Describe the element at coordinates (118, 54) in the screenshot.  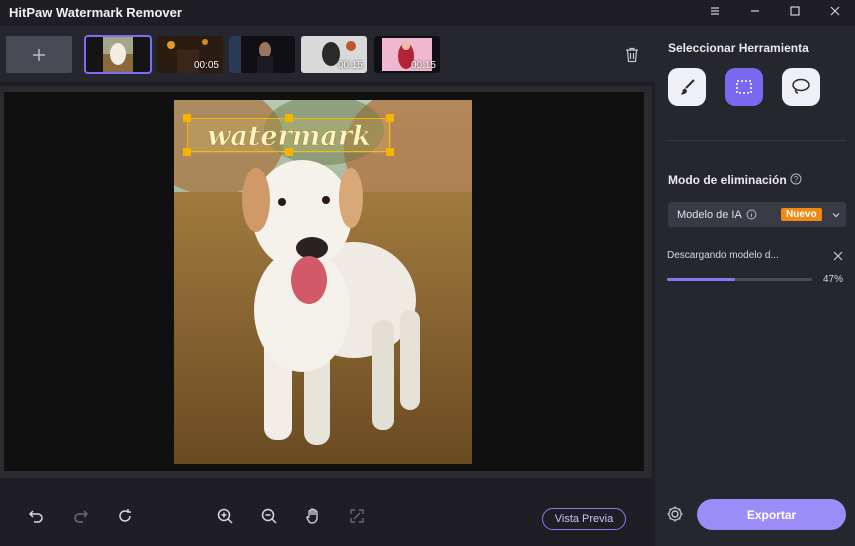
I see `thumbnail-dog` at that location.